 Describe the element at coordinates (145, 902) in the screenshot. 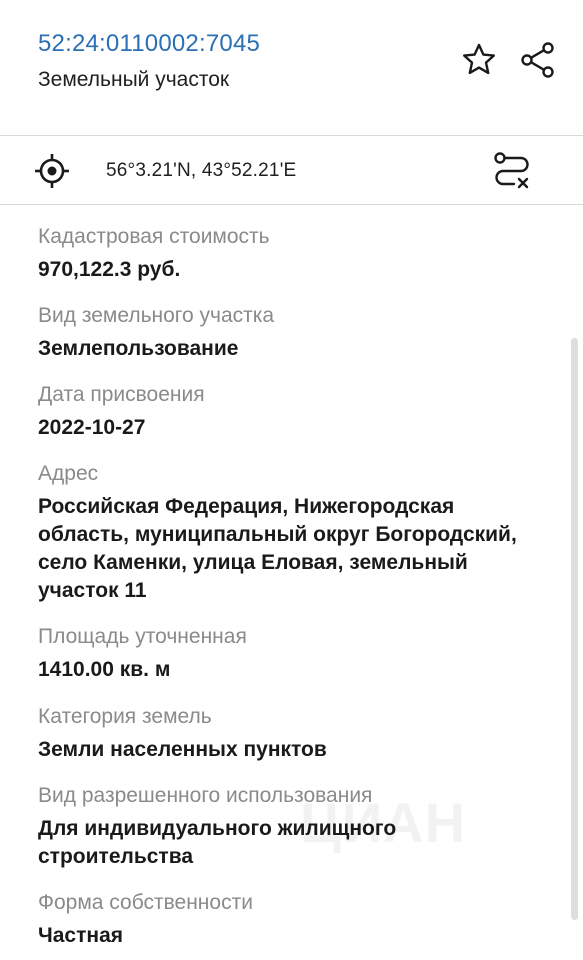

I see `field-label: Форма собственности` at that location.